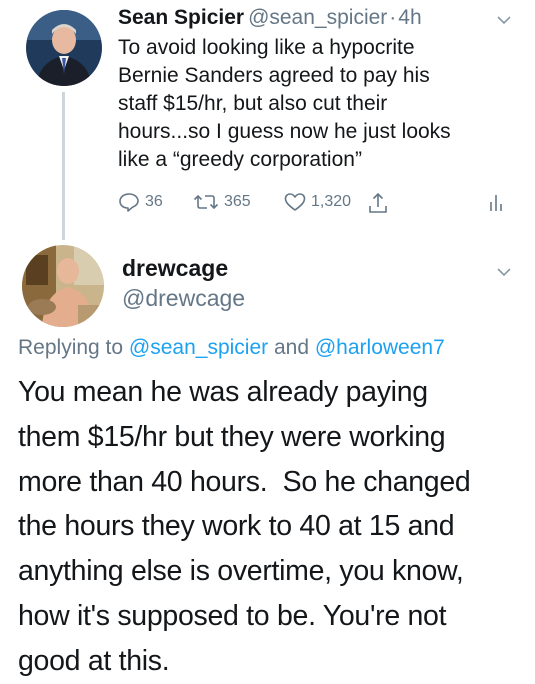 This screenshot has width=535, height=684. I want to click on author-name: Sean Spicier, so click(181, 17).